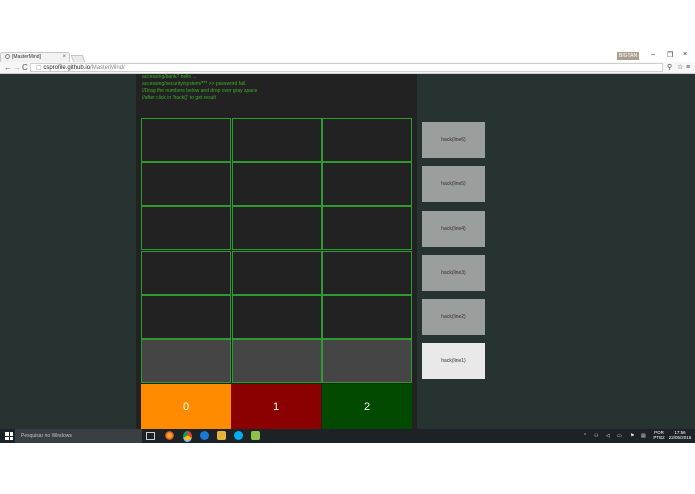  I want to click on tray-chevron-icon: ⌃, so click(585, 436).